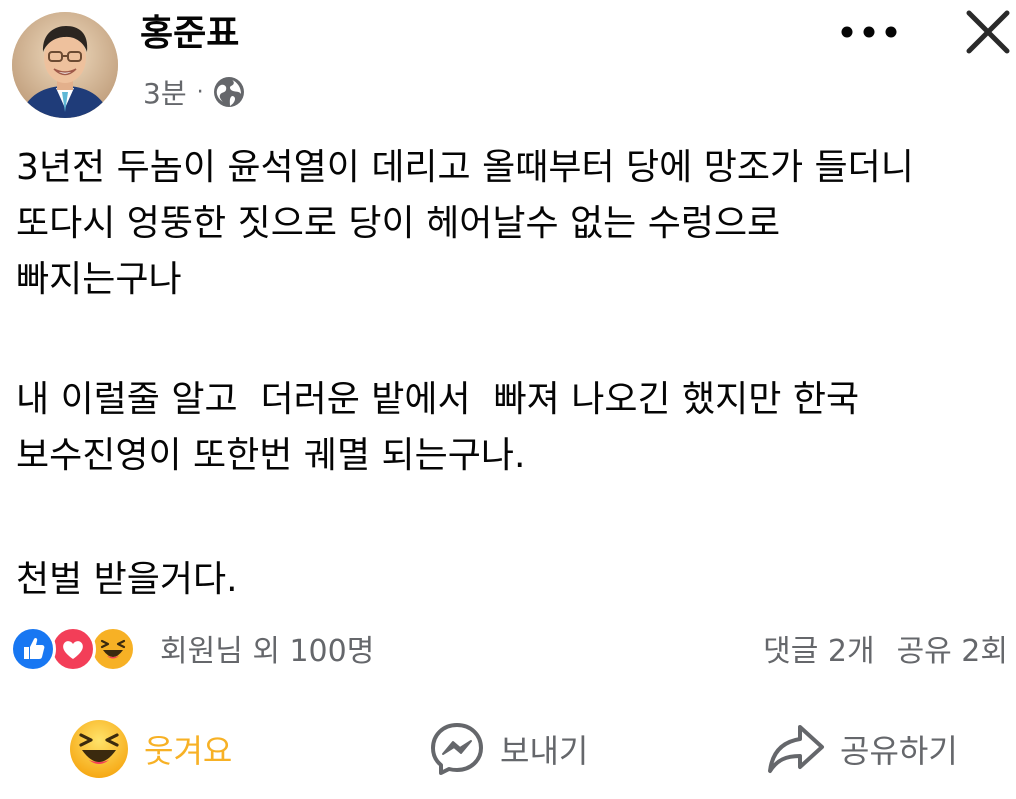 Image resolution: width=1016 pixels, height=799 pixels. What do you see at coordinates (271, 455) in the screenshot?
I see `post-line: 보수진영이 또한번 궤멸 되는구나.` at bounding box center [271, 455].